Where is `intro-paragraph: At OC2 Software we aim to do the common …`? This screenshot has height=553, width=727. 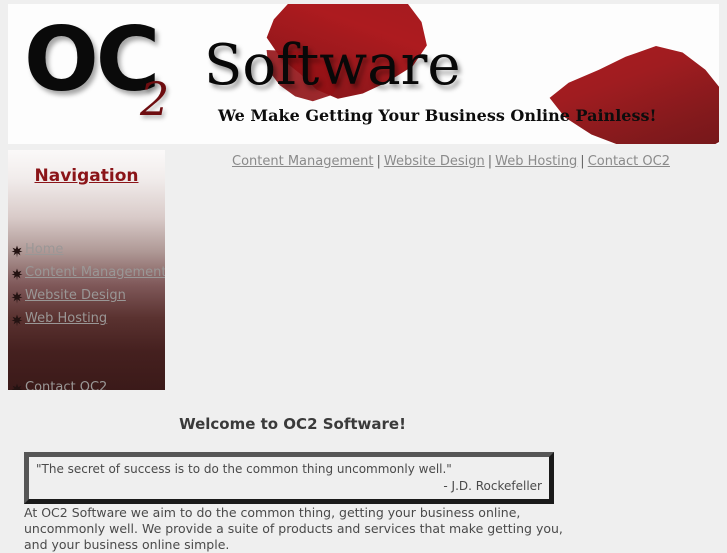
intro-paragraph: At OC2 Software we aim to do the common … is located at coordinates (293, 528).